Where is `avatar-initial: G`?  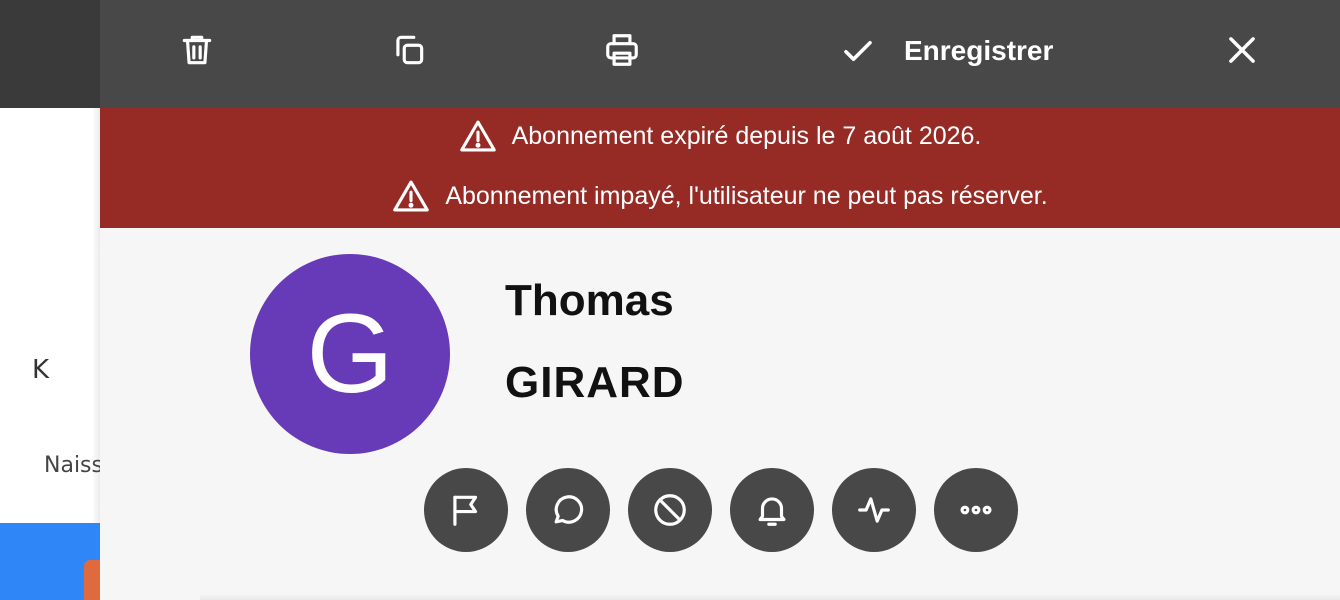 avatar-initial: G is located at coordinates (350, 353).